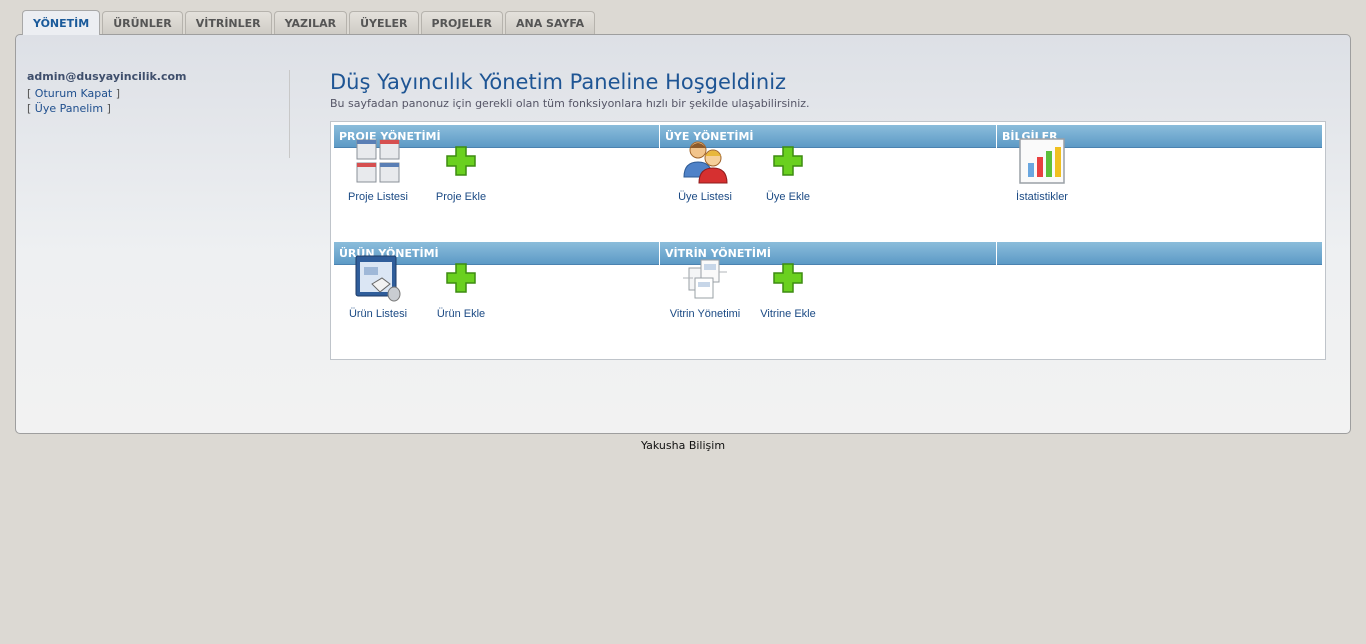 The image size is (1366, 644). I want to click on item-label: Üye Listesi, so click(705, 197).